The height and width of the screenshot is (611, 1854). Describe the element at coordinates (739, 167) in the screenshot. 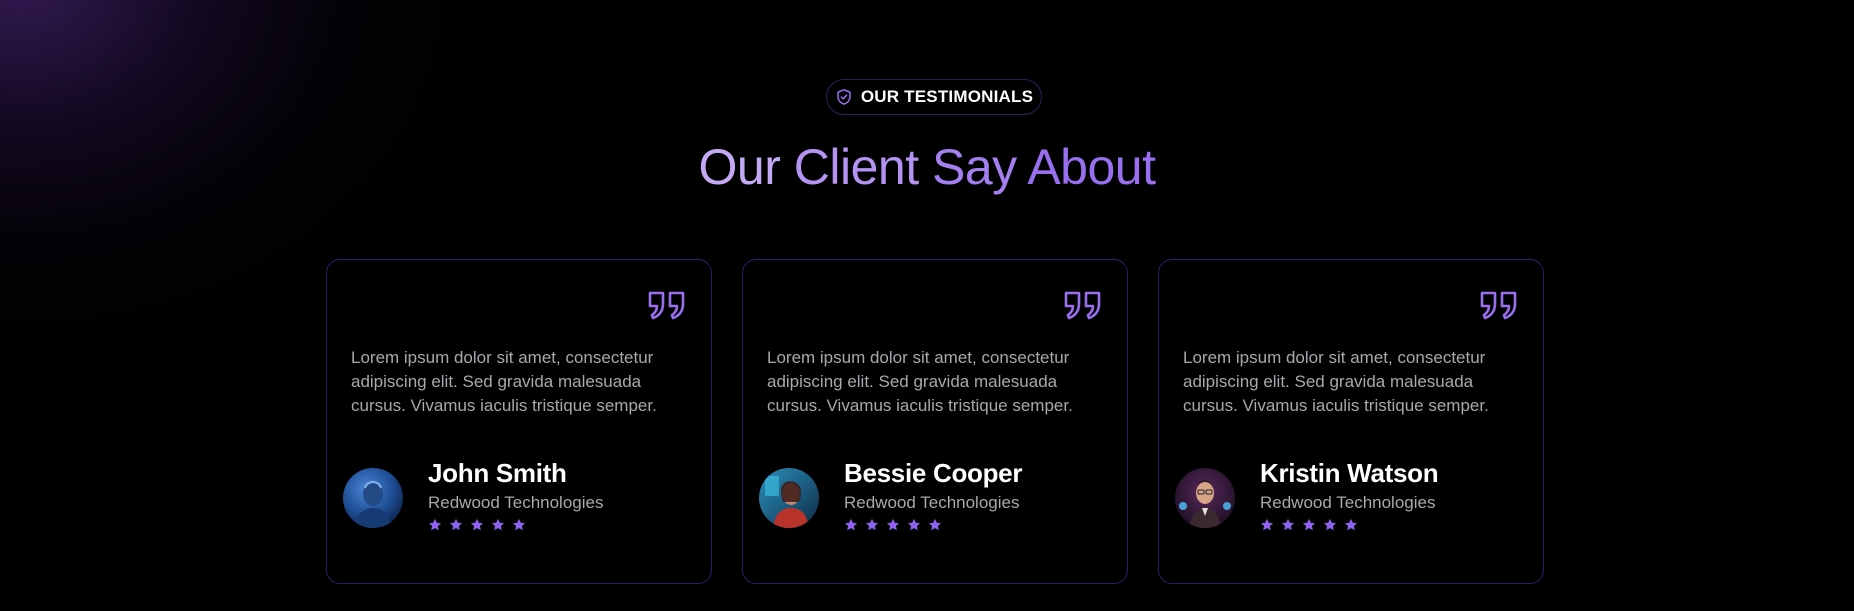

I see `heading-word: Our` at that location.